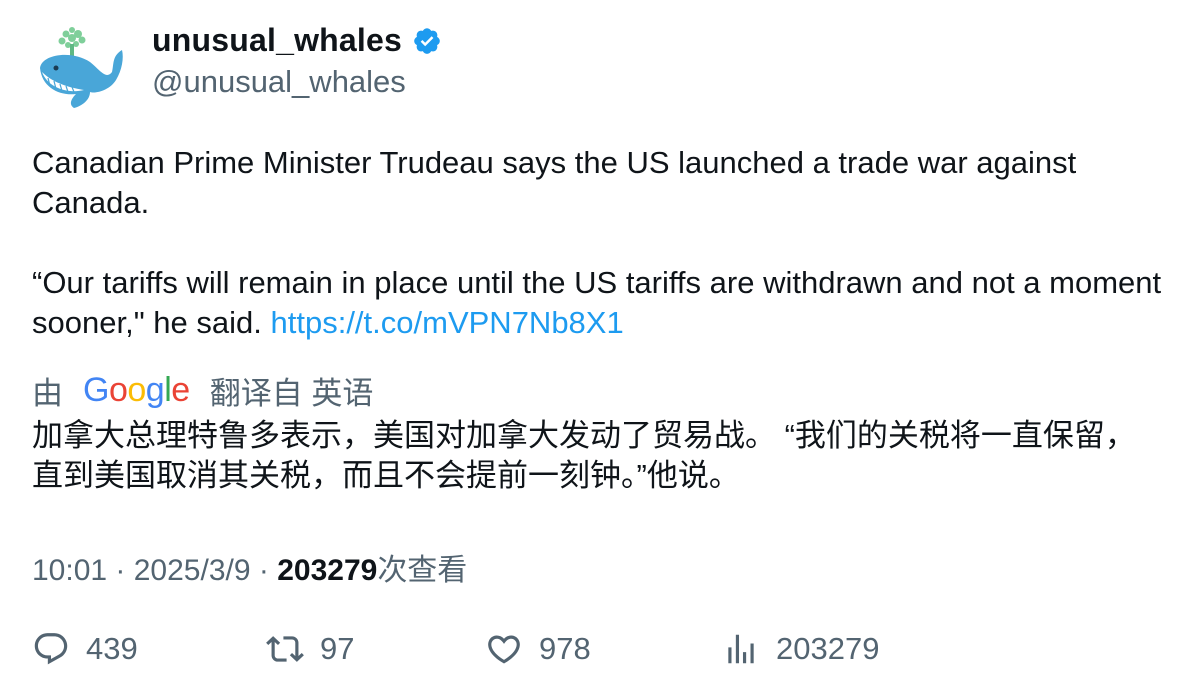 The width and height of the screenshot is (1196, 698). I want to click on tweet-link: https://t.co/mVPN7Nb8X1, so click(447, 322).